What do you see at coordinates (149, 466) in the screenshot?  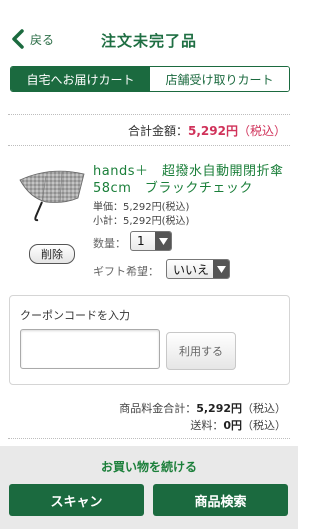 I see `continue-shopping-link: お買い物を続ける` at bounding box center [149, 466].